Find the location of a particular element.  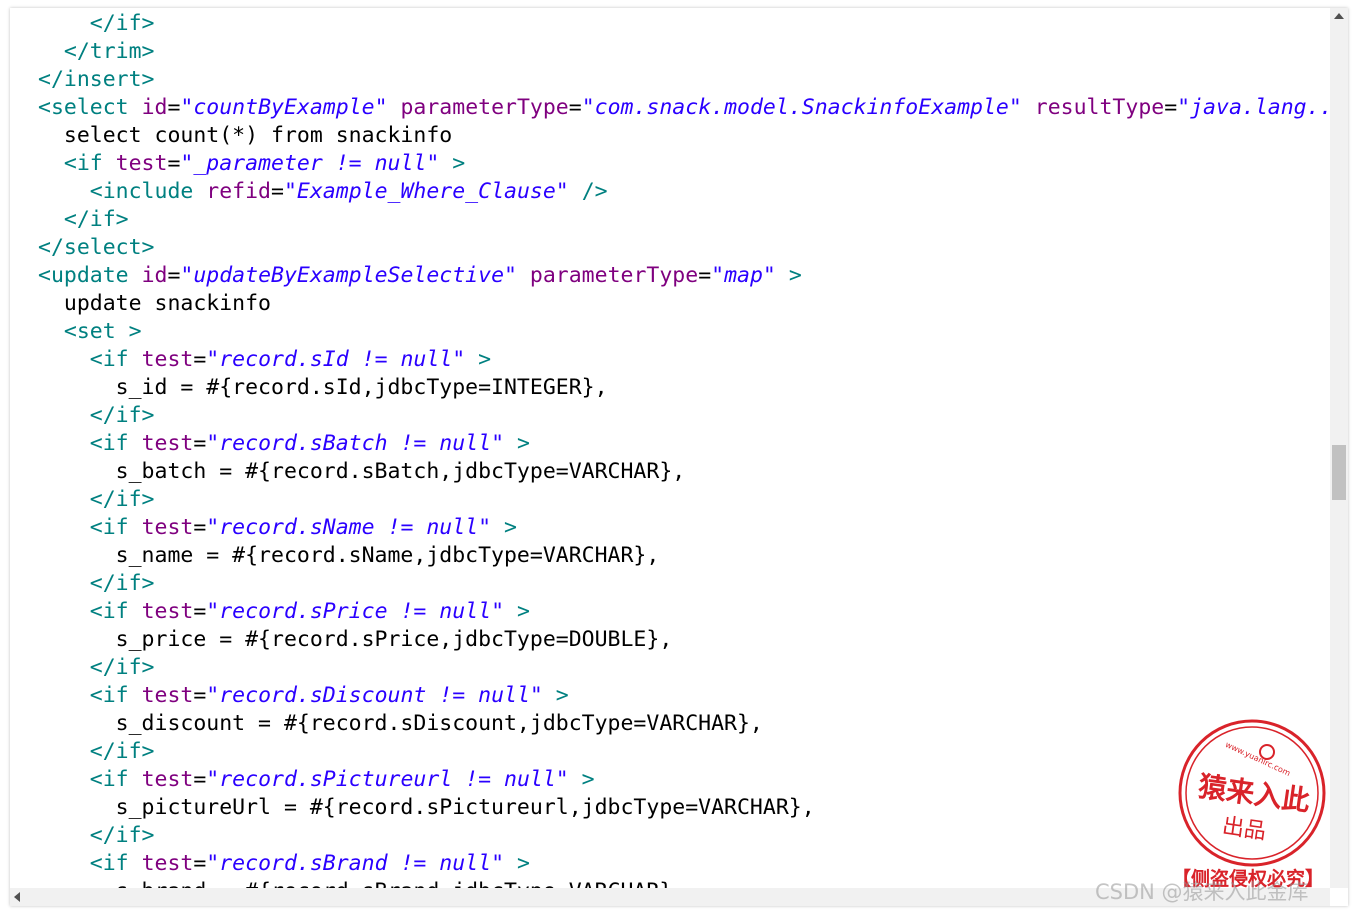

code-token: "record.sId != null" is located at coordinates (336, 359).